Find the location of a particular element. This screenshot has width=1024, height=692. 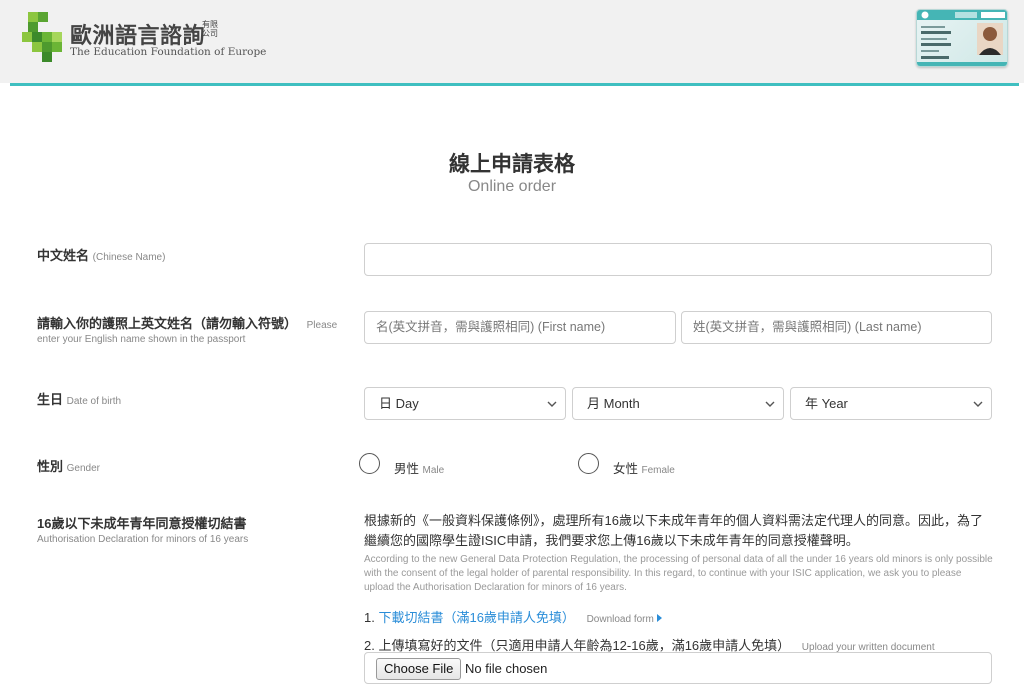

download-form-link: 下載切結書（滿16歲申請人免填） is located at coordinates (476, 617).